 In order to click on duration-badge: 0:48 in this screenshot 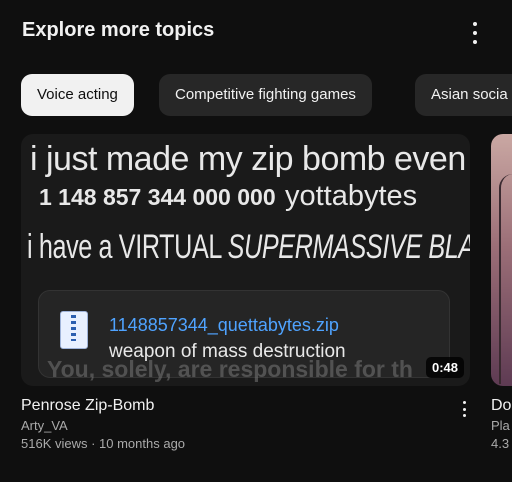, I will do `click(444, 367)`.